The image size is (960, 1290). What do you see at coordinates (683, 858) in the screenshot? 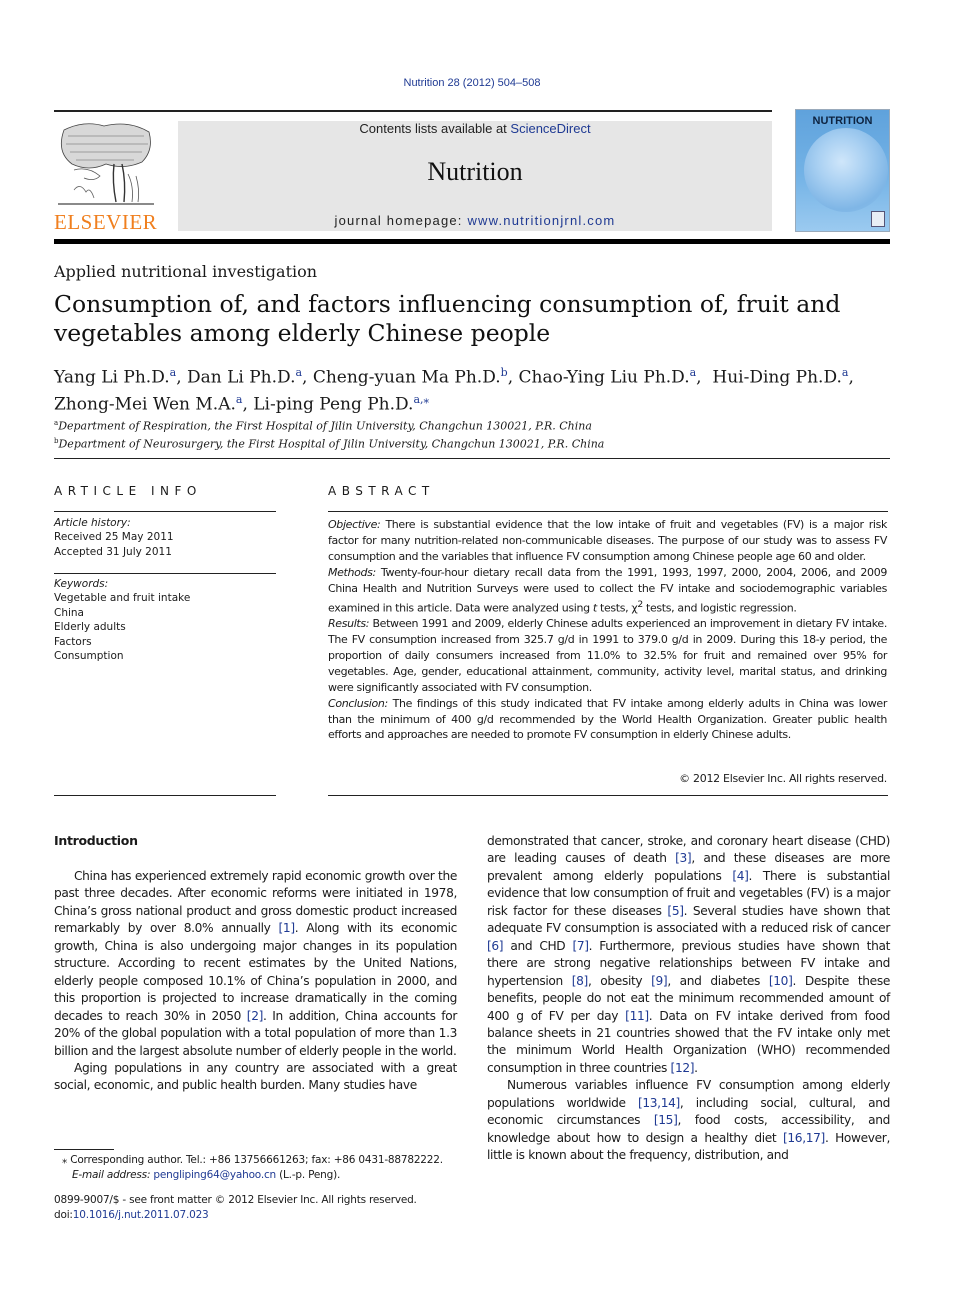
I see `reference-link: [3]` at bounding box center [683, 858].